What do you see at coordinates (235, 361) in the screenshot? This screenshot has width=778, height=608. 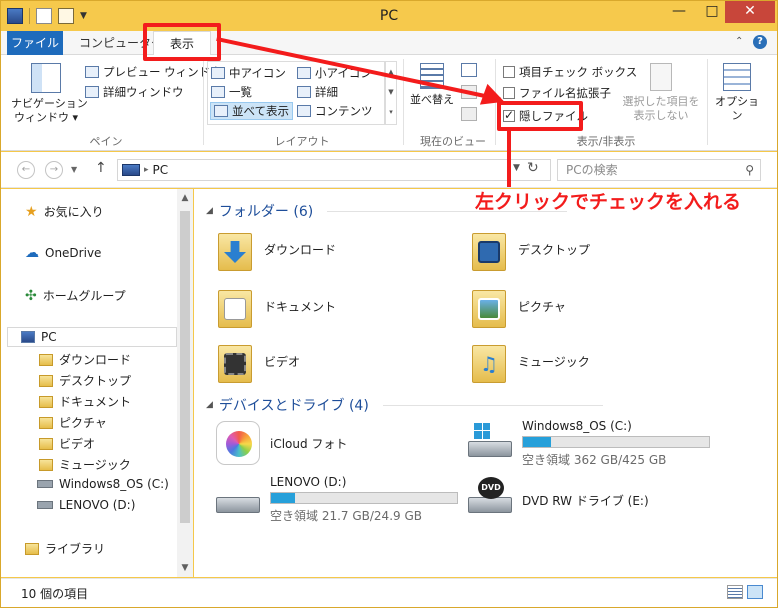 I see `videos-folder-icon` at bounding box center [235, 361].